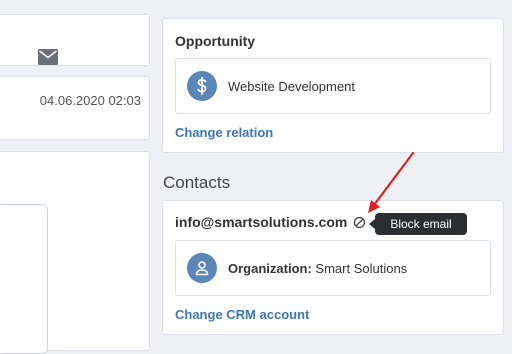 The image size is (512, 354). I want to click on block-email-tooltip: Block email, so click(418, 224).